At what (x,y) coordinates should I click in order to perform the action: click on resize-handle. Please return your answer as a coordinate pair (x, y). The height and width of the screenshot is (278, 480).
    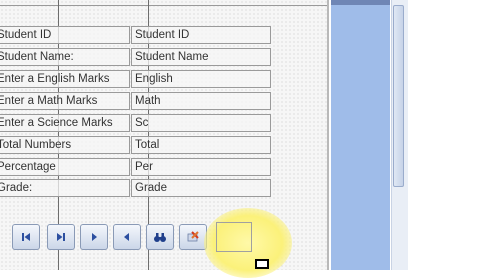
    Looking at the image, I should click on (262, 264).